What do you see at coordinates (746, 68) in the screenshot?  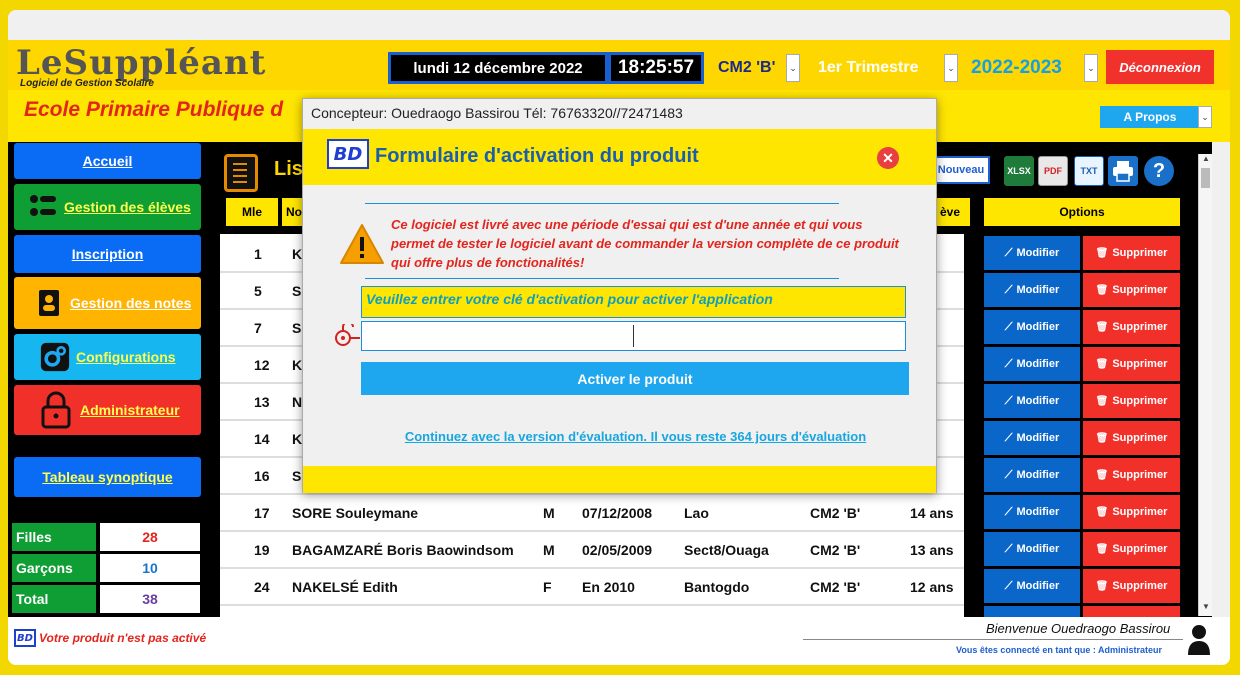 I see `class-select: CM2 'B'` at bounding box center [746, 68].